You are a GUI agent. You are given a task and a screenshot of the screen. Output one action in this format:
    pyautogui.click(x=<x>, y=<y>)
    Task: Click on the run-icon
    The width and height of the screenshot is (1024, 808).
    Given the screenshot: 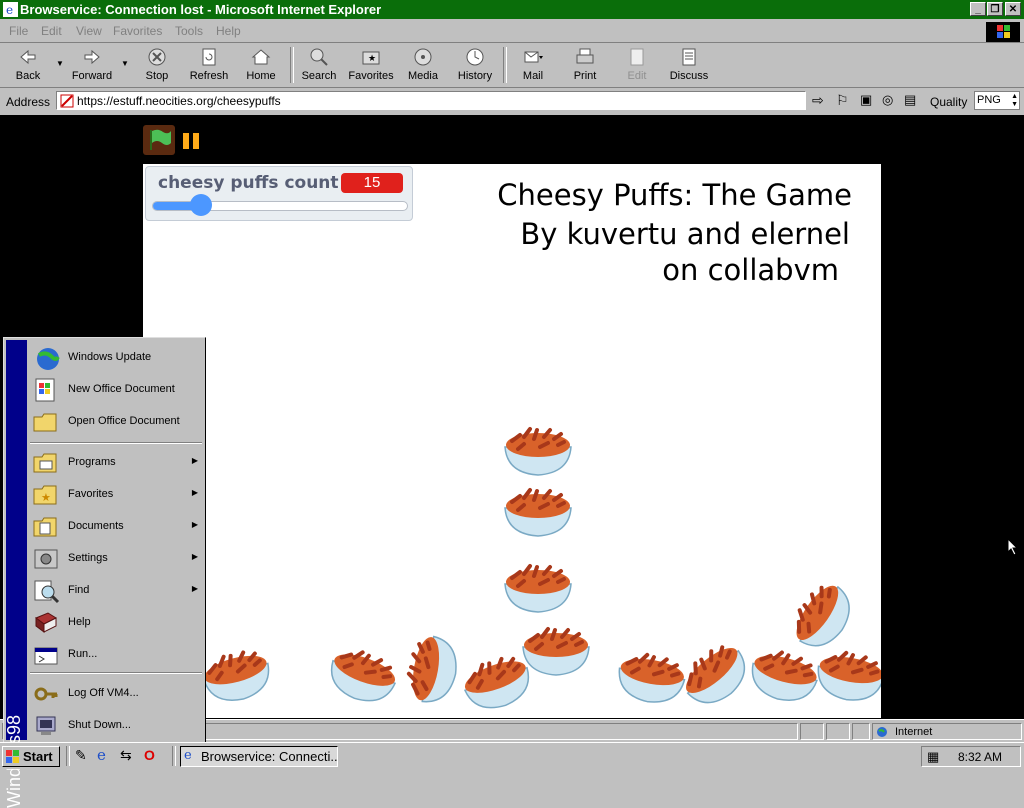 What is the action you would take?
    pyautogui.click(x=46, y=656)
    